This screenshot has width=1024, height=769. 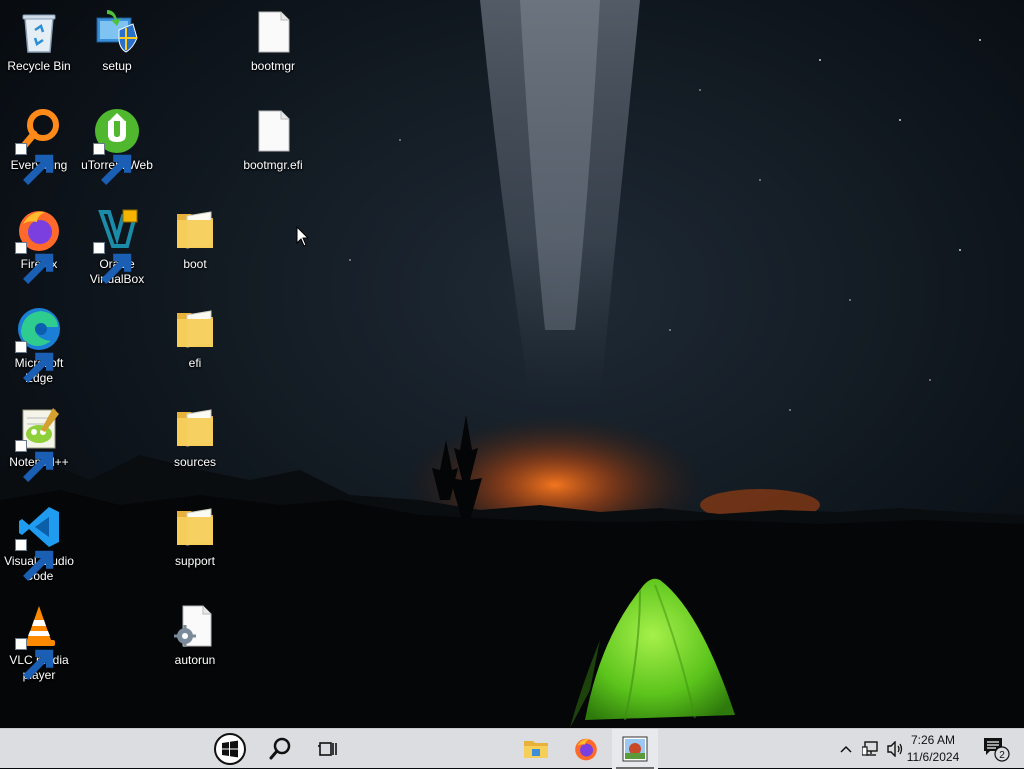 I want to click on desktop-icon-efi: efi, so click(x=195, y=345).